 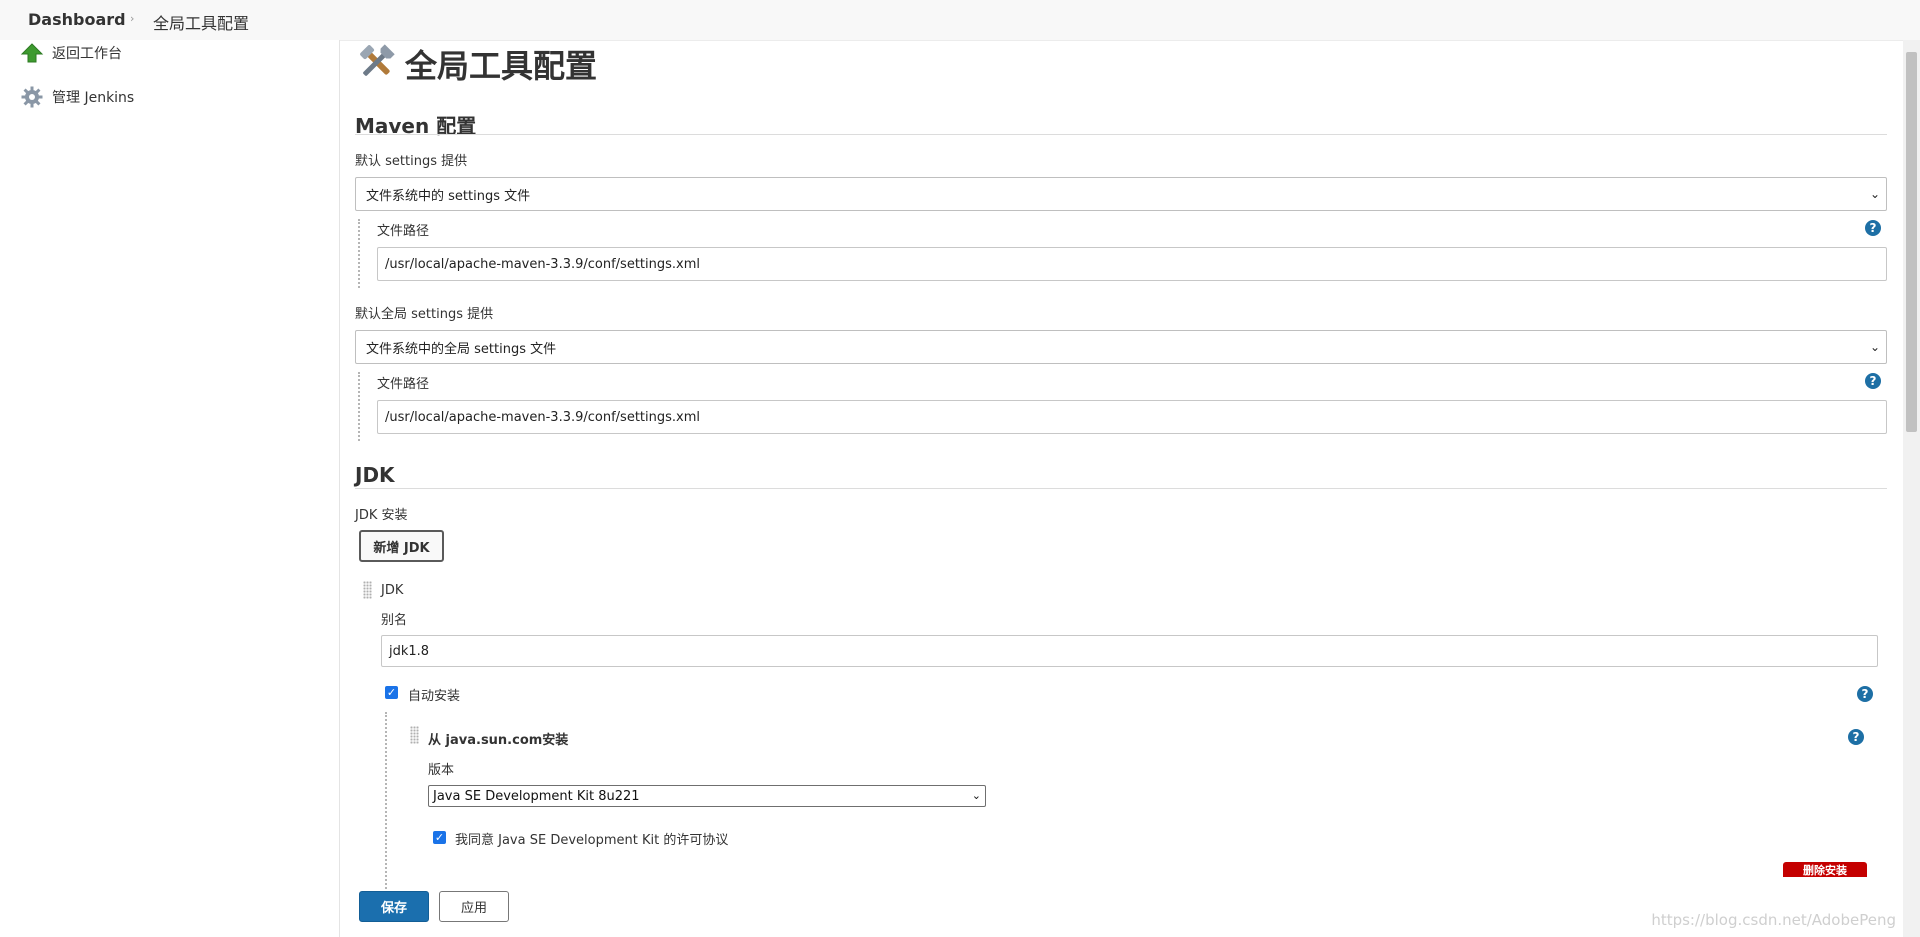 What do you see at coordinates (1825, 869) in the screenshot?
I see `delete-installer-button: 删除安装` at bounding box center [1825, 869].